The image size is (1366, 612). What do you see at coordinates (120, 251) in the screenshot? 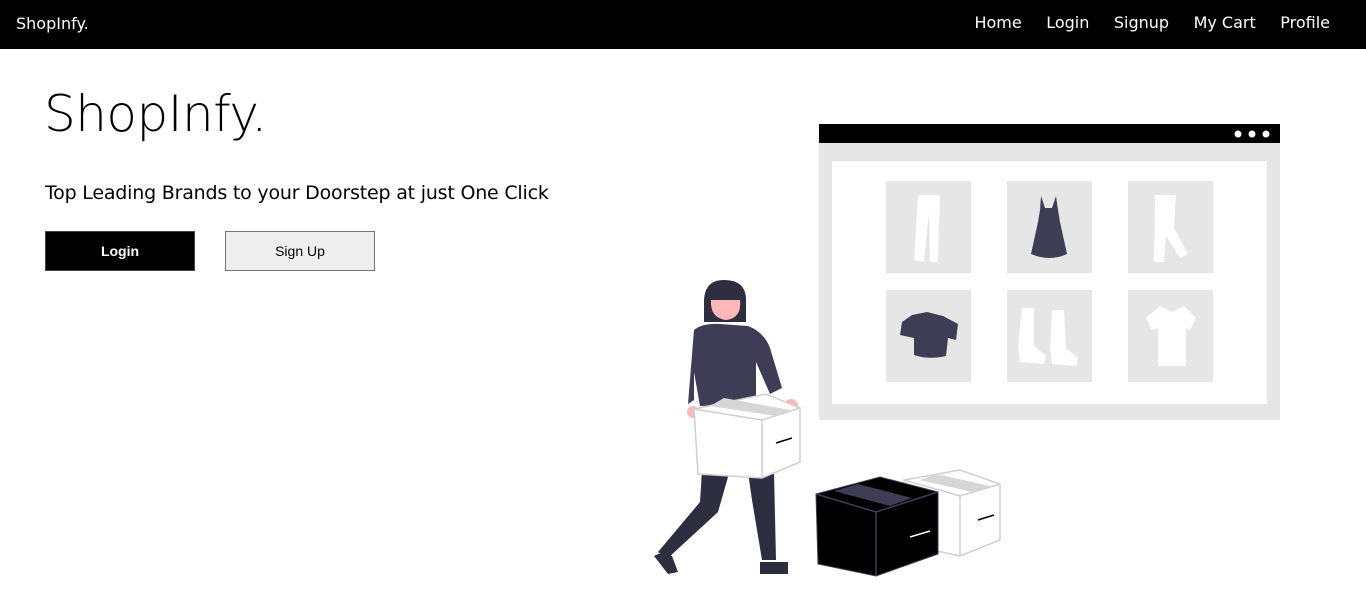
I see `login-button: Login` at bounding box center [120, 251].